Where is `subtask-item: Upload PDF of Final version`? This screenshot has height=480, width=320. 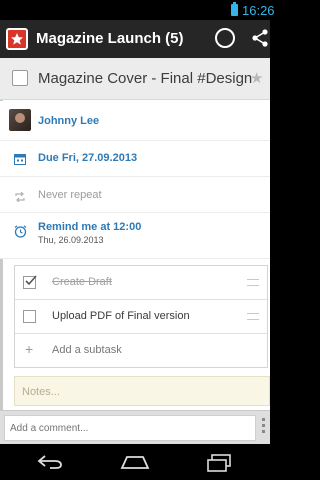 subtask-item: Upload PDF of Final version is located at coordinates (141, 317).